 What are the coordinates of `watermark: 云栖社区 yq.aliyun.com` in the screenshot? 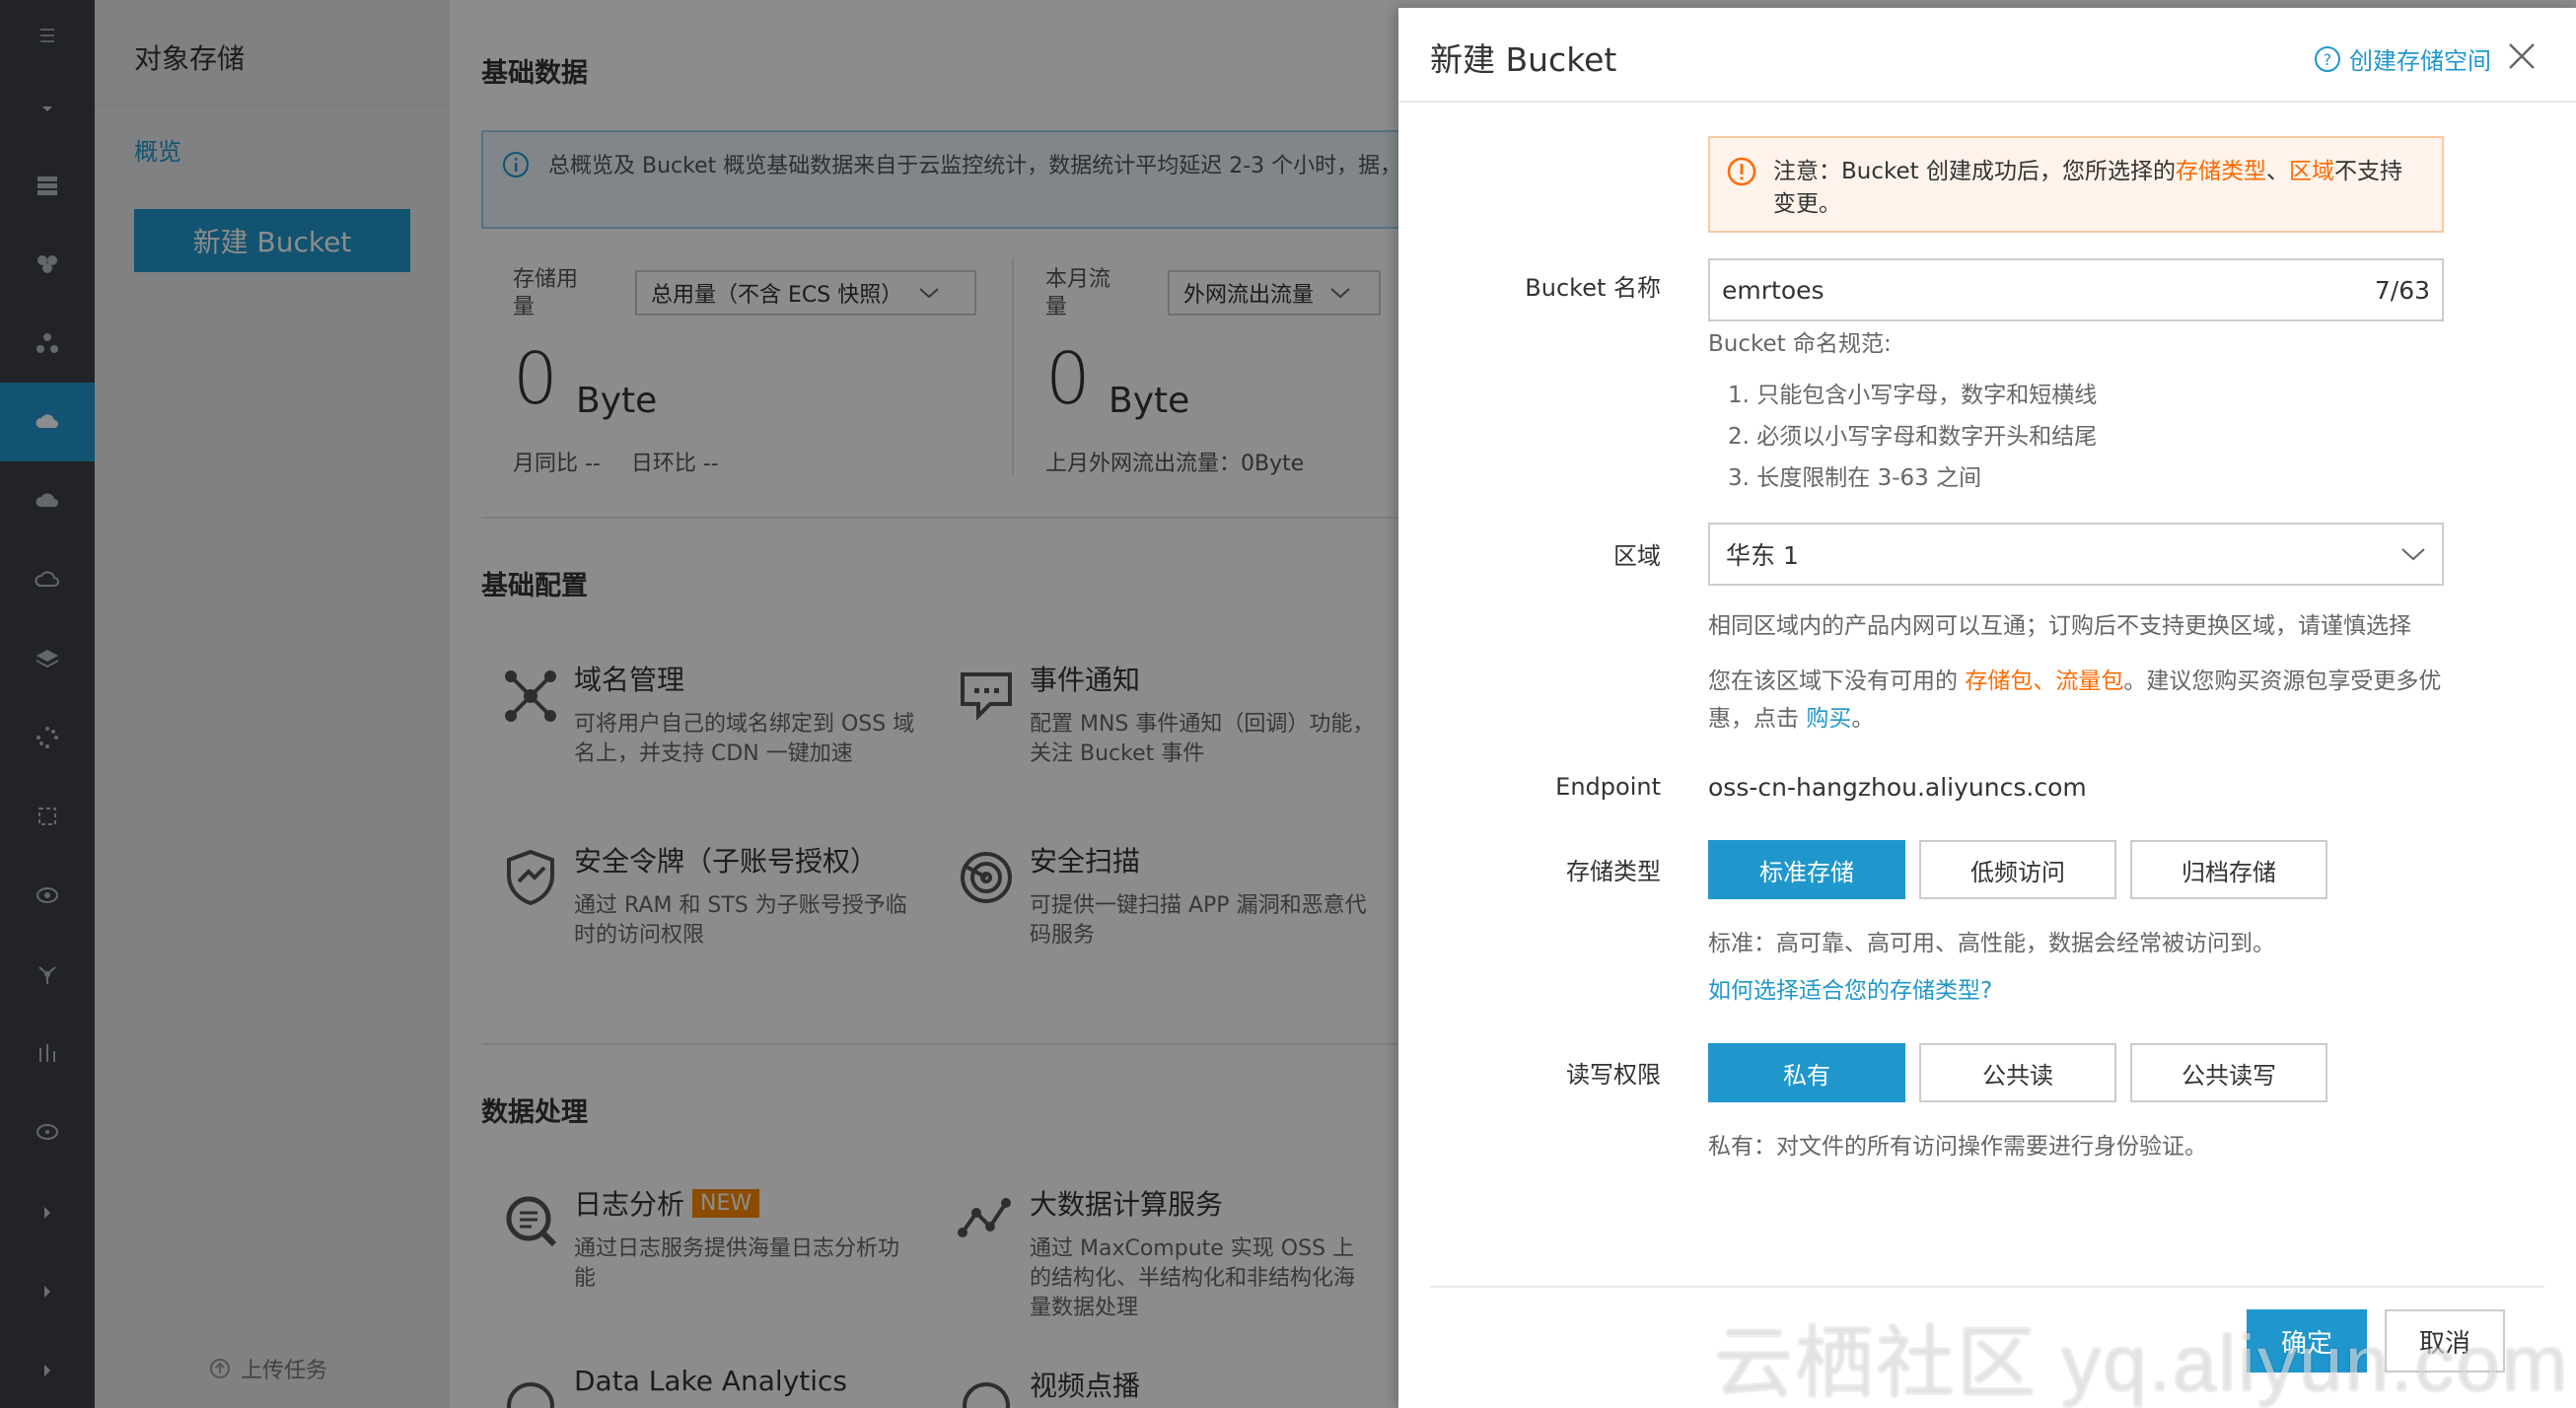 It's located at (2142, 1363).